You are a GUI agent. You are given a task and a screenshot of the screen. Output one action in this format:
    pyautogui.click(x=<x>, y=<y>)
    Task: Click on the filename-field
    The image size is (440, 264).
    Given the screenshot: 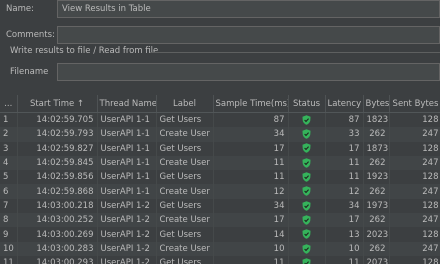 What is the action you would take?
    pyautogui.click(x=248, y=72)
    